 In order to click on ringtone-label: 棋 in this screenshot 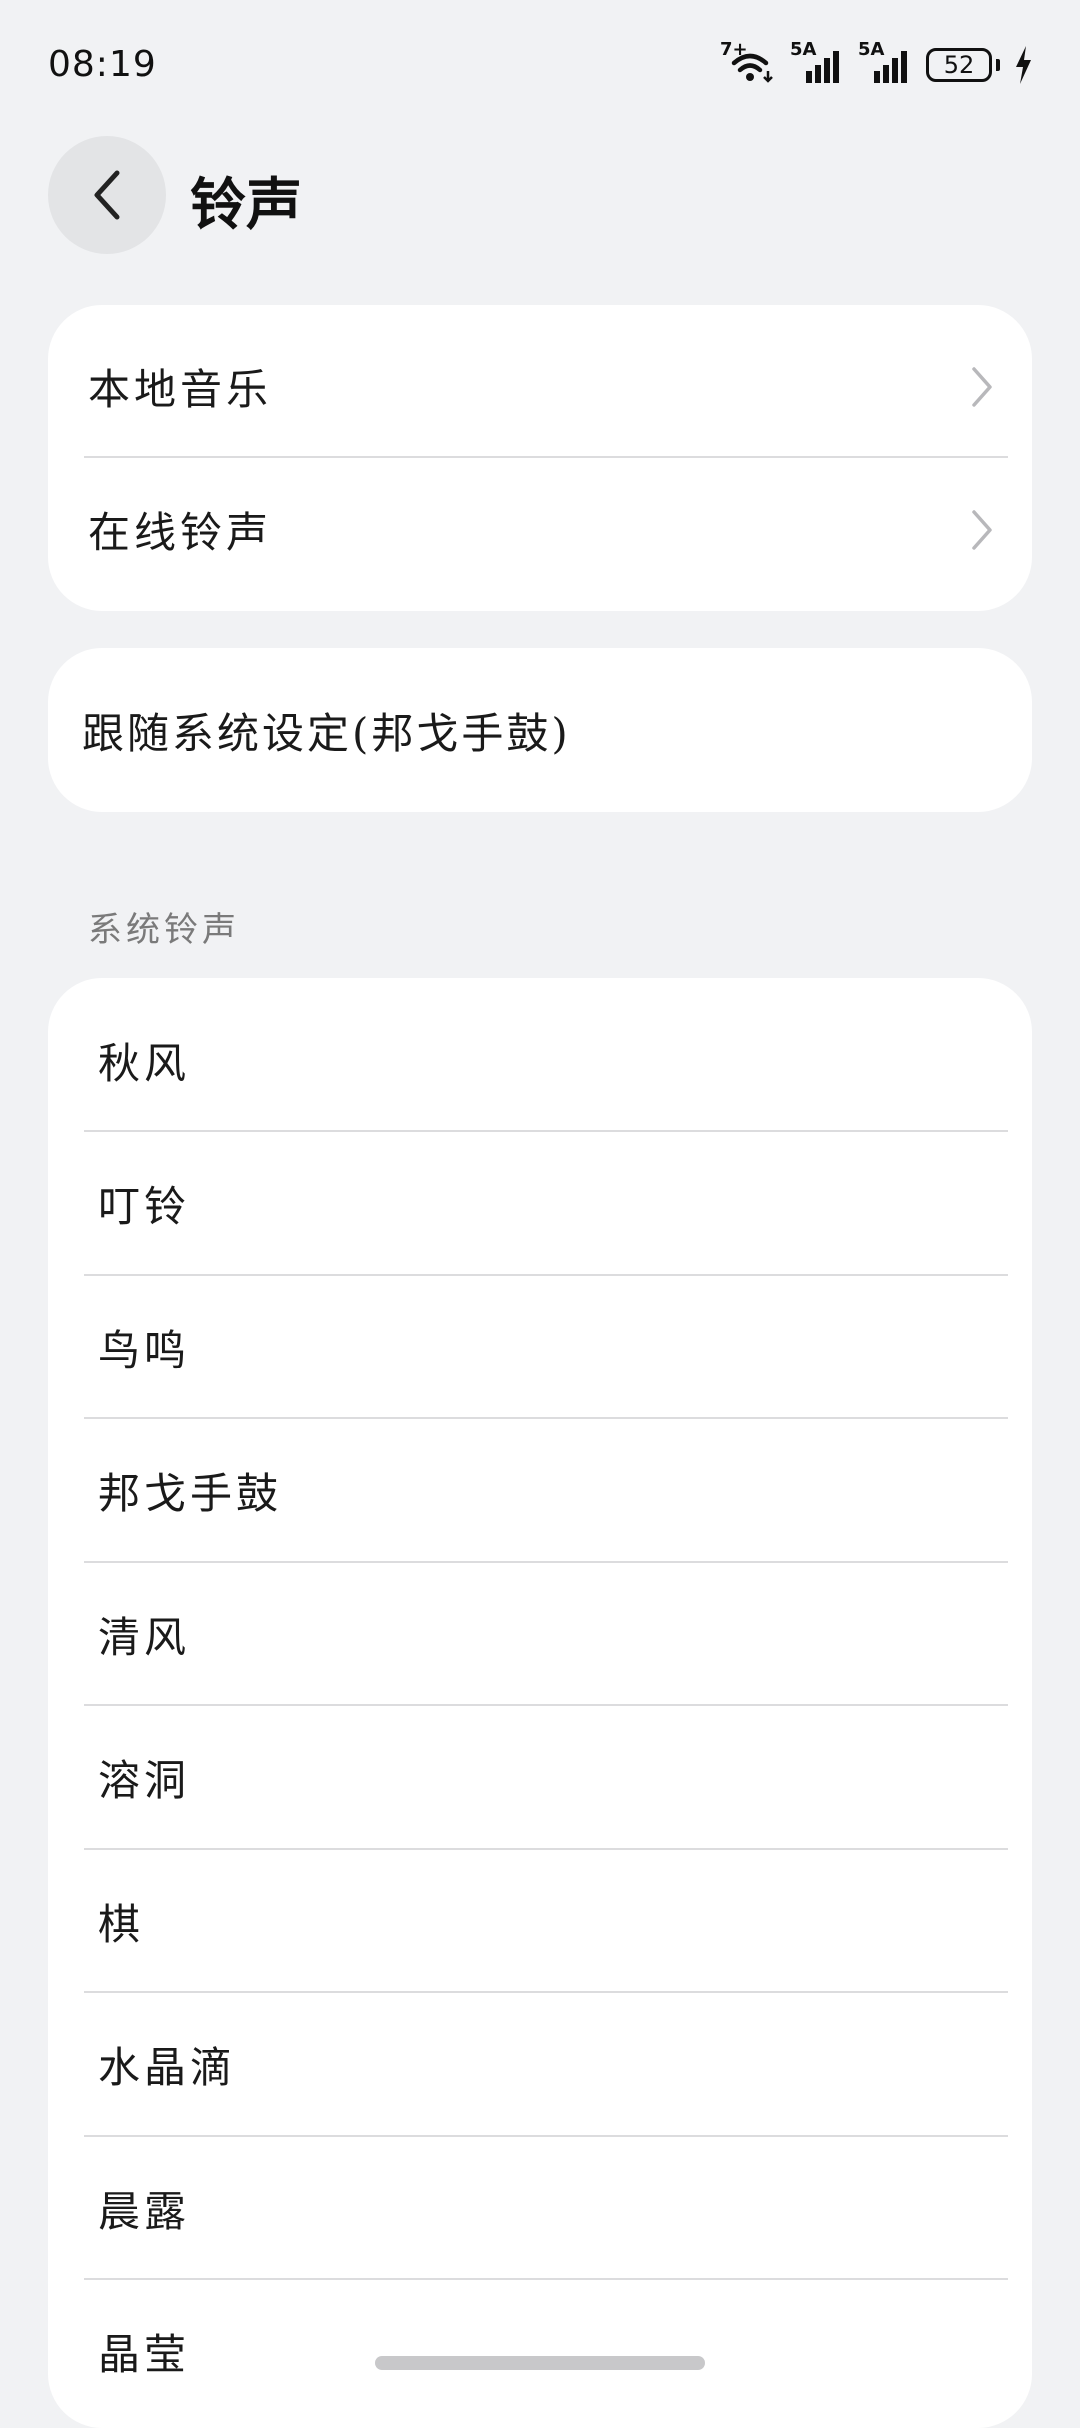, I will do `click(121, 1924)`.